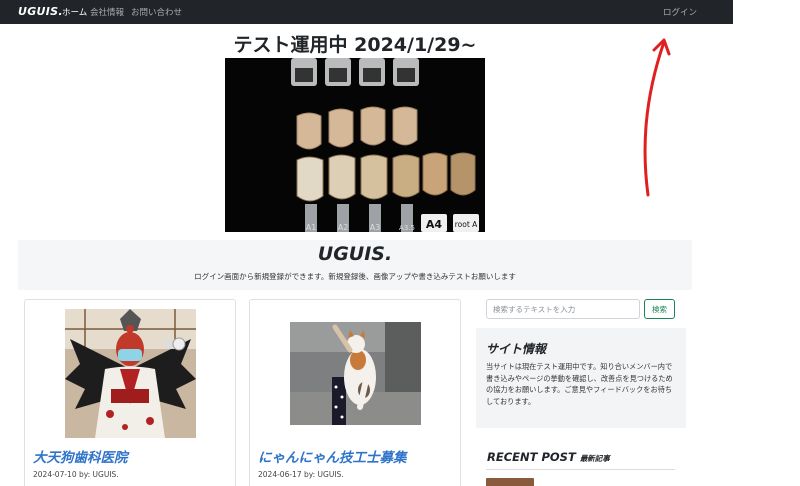 The image size is (800, 486). I want to click on post-card: 大天狗歯科医院 2024-07-10 by: UGUIS., so click(130, 392).